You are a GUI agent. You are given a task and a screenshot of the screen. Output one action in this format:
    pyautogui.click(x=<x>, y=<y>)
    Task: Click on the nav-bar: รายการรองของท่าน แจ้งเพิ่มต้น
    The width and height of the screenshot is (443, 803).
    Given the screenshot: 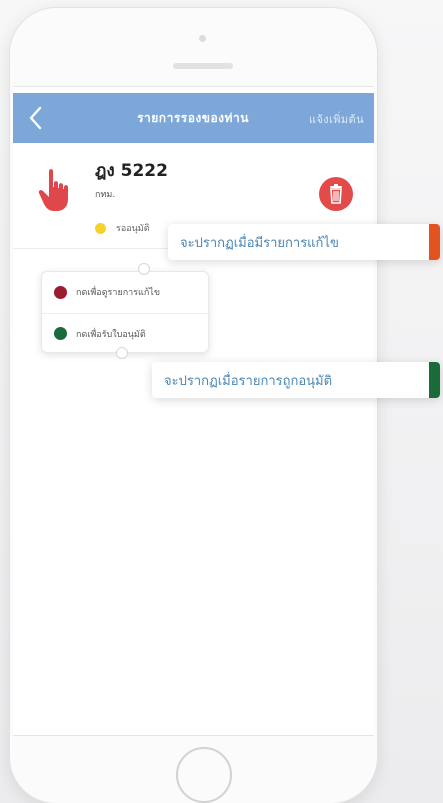 What is the action you would take?
    pyautogui.click(x=193, y=118)
    